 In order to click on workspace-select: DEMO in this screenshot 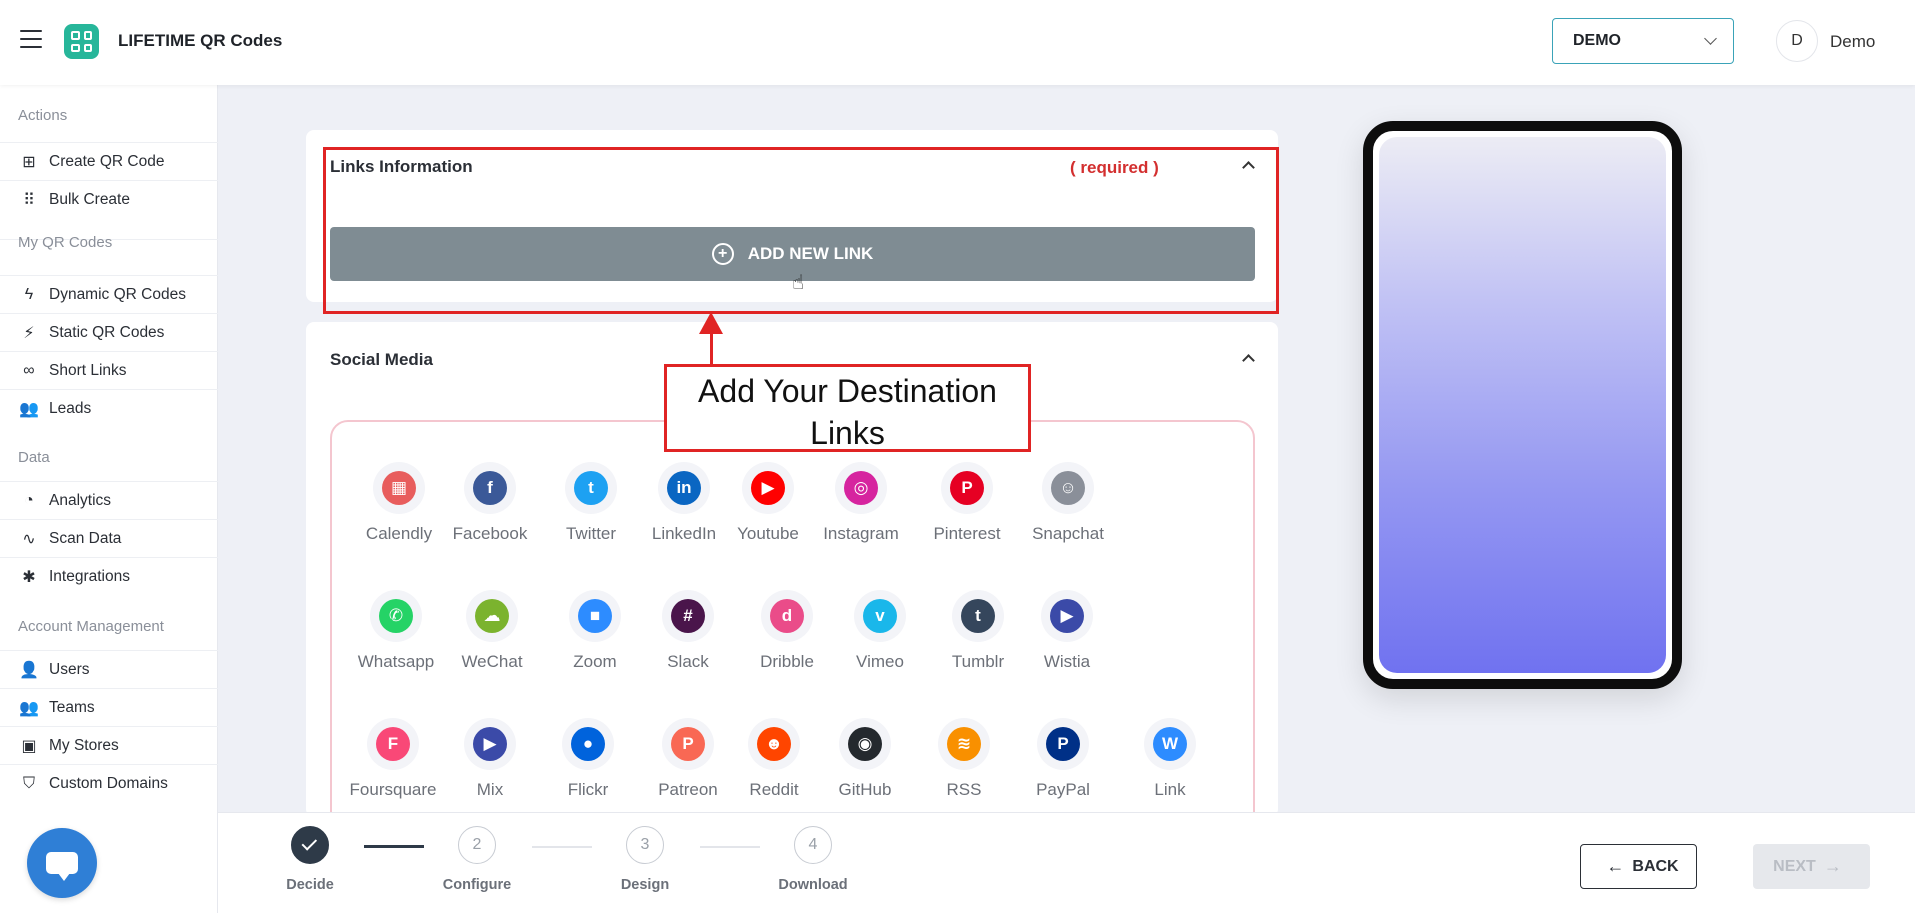, I will do `click(1643, 41)`.